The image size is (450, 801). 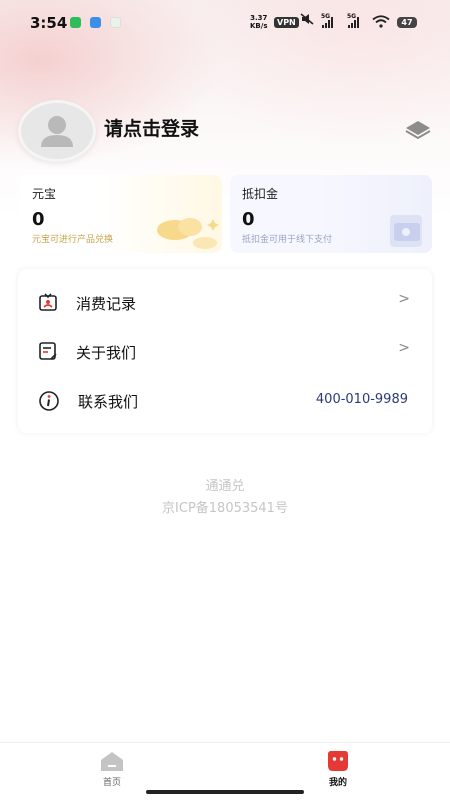 I want to click on tab-home: 首页, so click(x=112, y=767).